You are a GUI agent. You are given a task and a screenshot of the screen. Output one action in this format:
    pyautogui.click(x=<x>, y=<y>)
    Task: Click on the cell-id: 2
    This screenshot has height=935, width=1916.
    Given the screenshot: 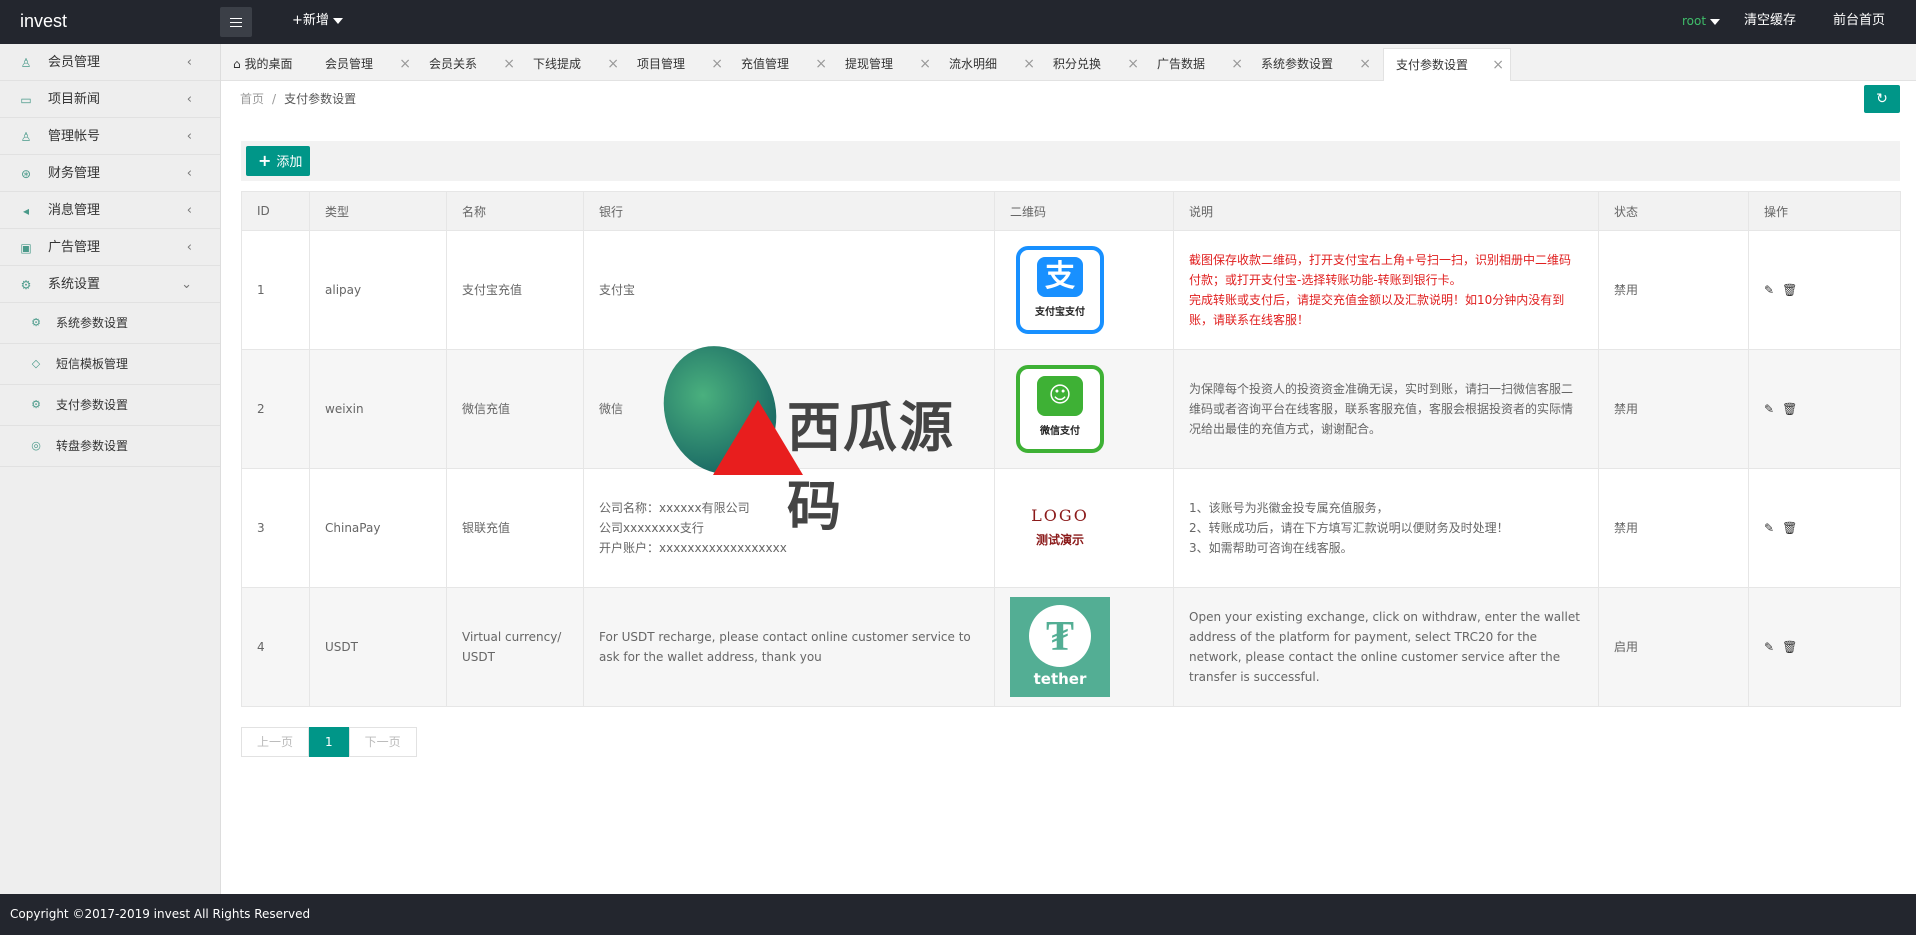 What is the action you would take?
    pyautogui.click(x=275, y=409)
    